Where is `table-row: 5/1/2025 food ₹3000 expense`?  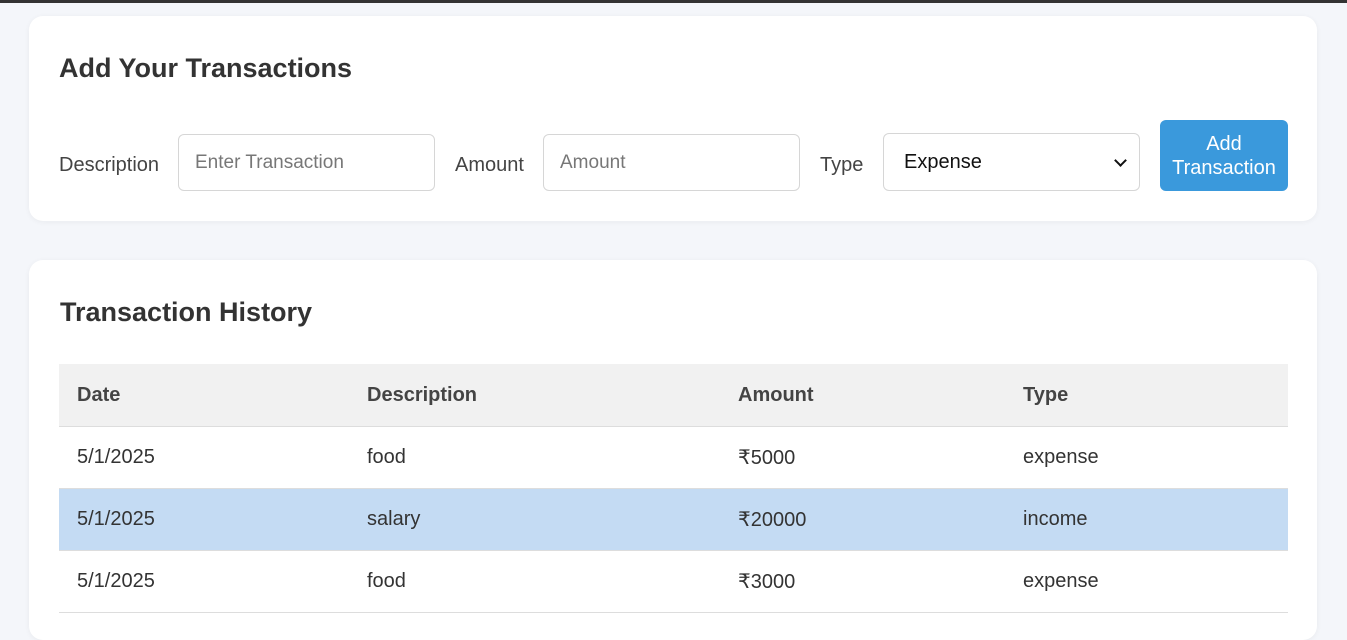
table-row: 5/1/2025 food ₹3000 expense is located at coordinates (673, 581).